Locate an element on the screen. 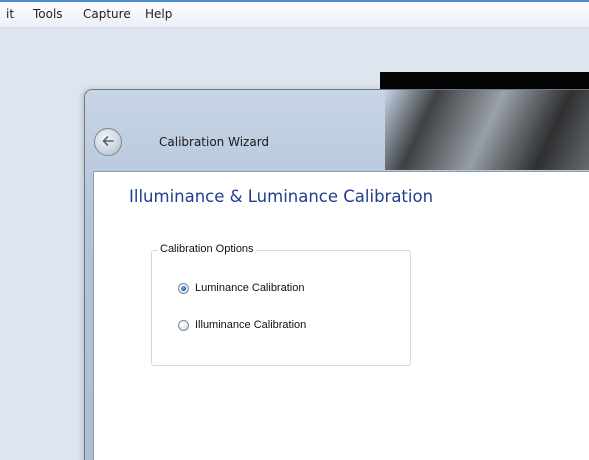  menu-bar: it Tools Capture Help is located at coordinates (294, 14).